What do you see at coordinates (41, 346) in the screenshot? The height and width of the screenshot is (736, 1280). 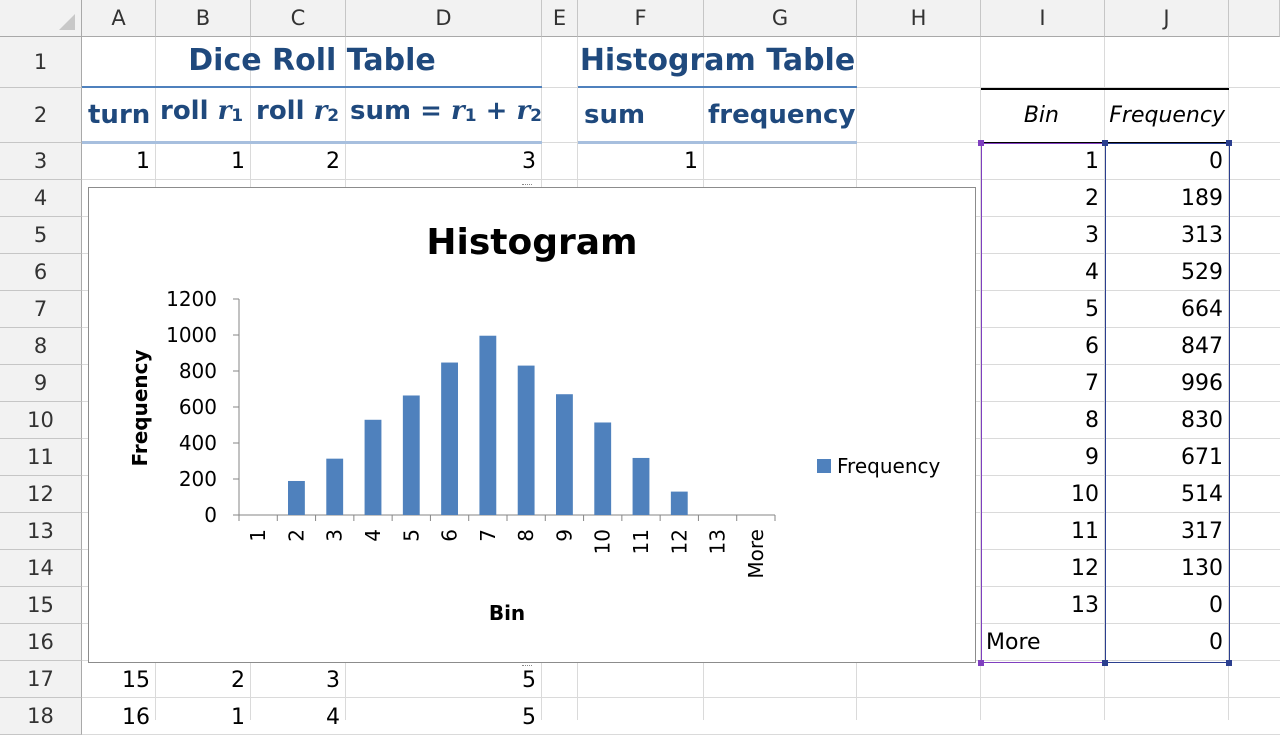 I see `row-header-8: 8` at bounding box center [41, 346].